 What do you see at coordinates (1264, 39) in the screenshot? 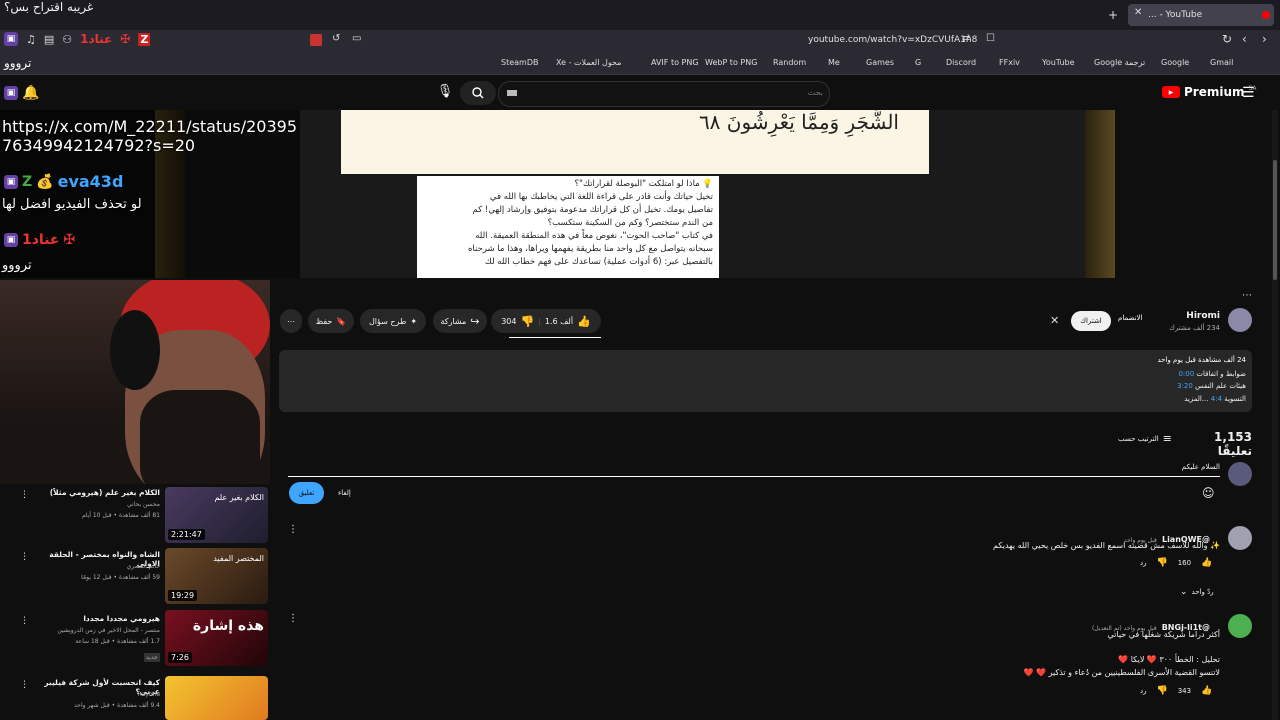
I see `forward-icon: ›` at bounding box center [1264, 39].